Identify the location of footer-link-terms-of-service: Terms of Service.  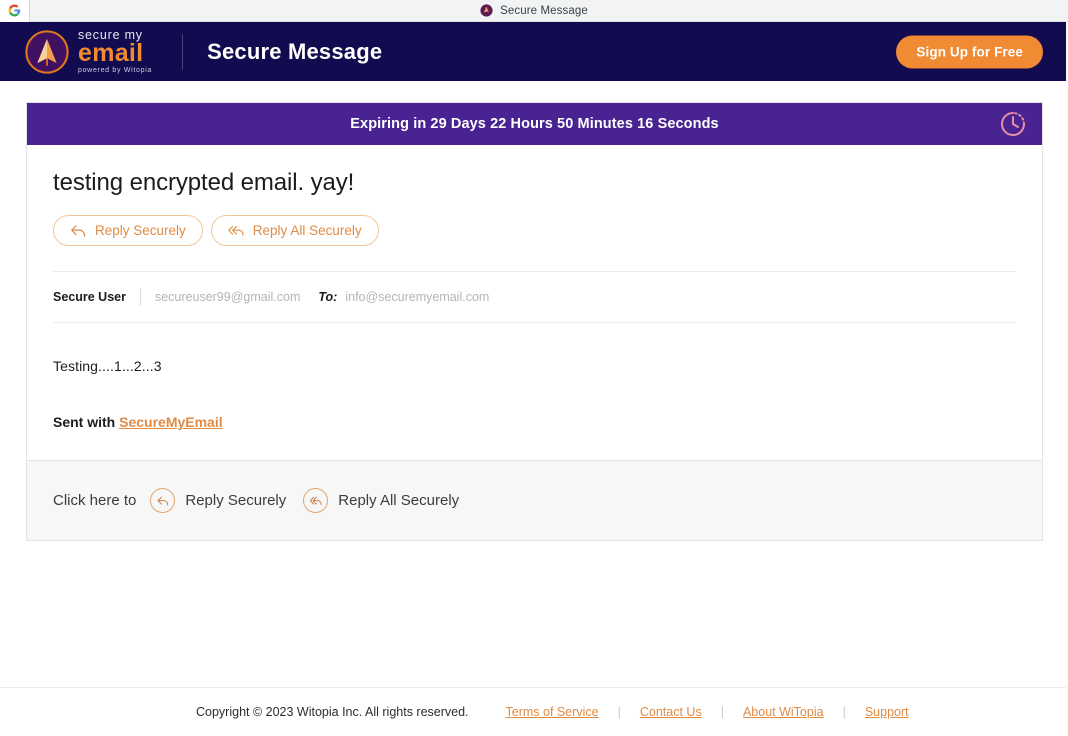
(552, 712).